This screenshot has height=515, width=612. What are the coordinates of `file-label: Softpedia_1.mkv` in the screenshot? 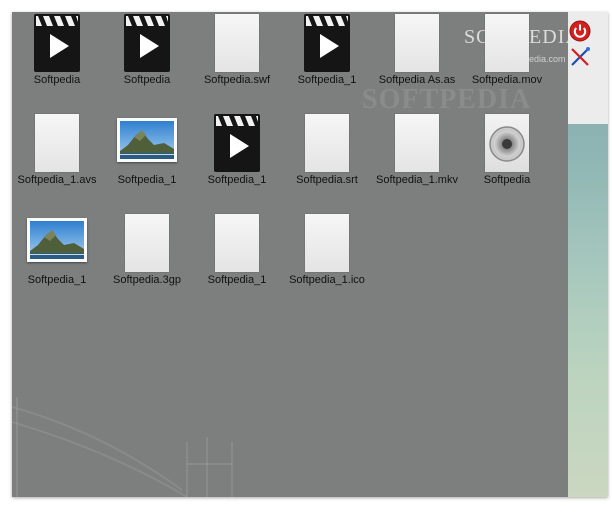 It's located at (417, 180).